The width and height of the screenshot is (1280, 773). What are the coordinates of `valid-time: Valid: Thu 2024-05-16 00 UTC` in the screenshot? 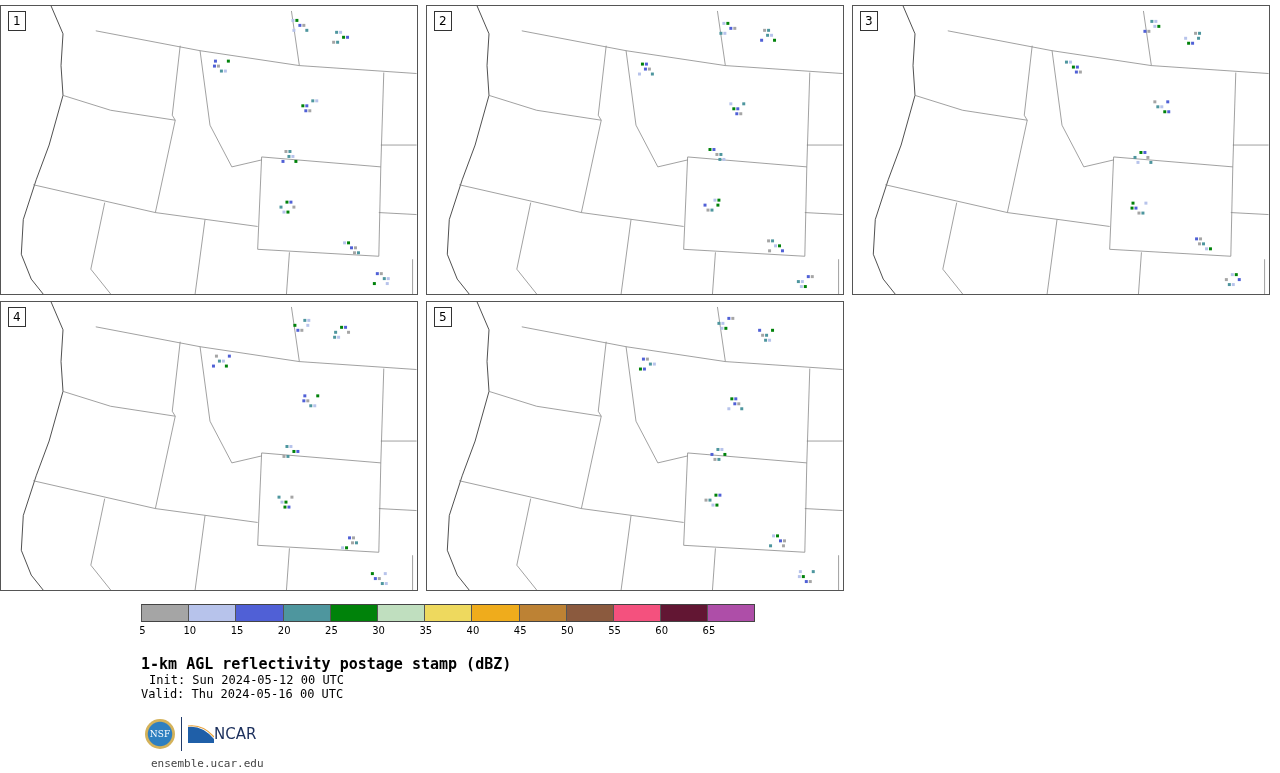 It's located at (243, 694).